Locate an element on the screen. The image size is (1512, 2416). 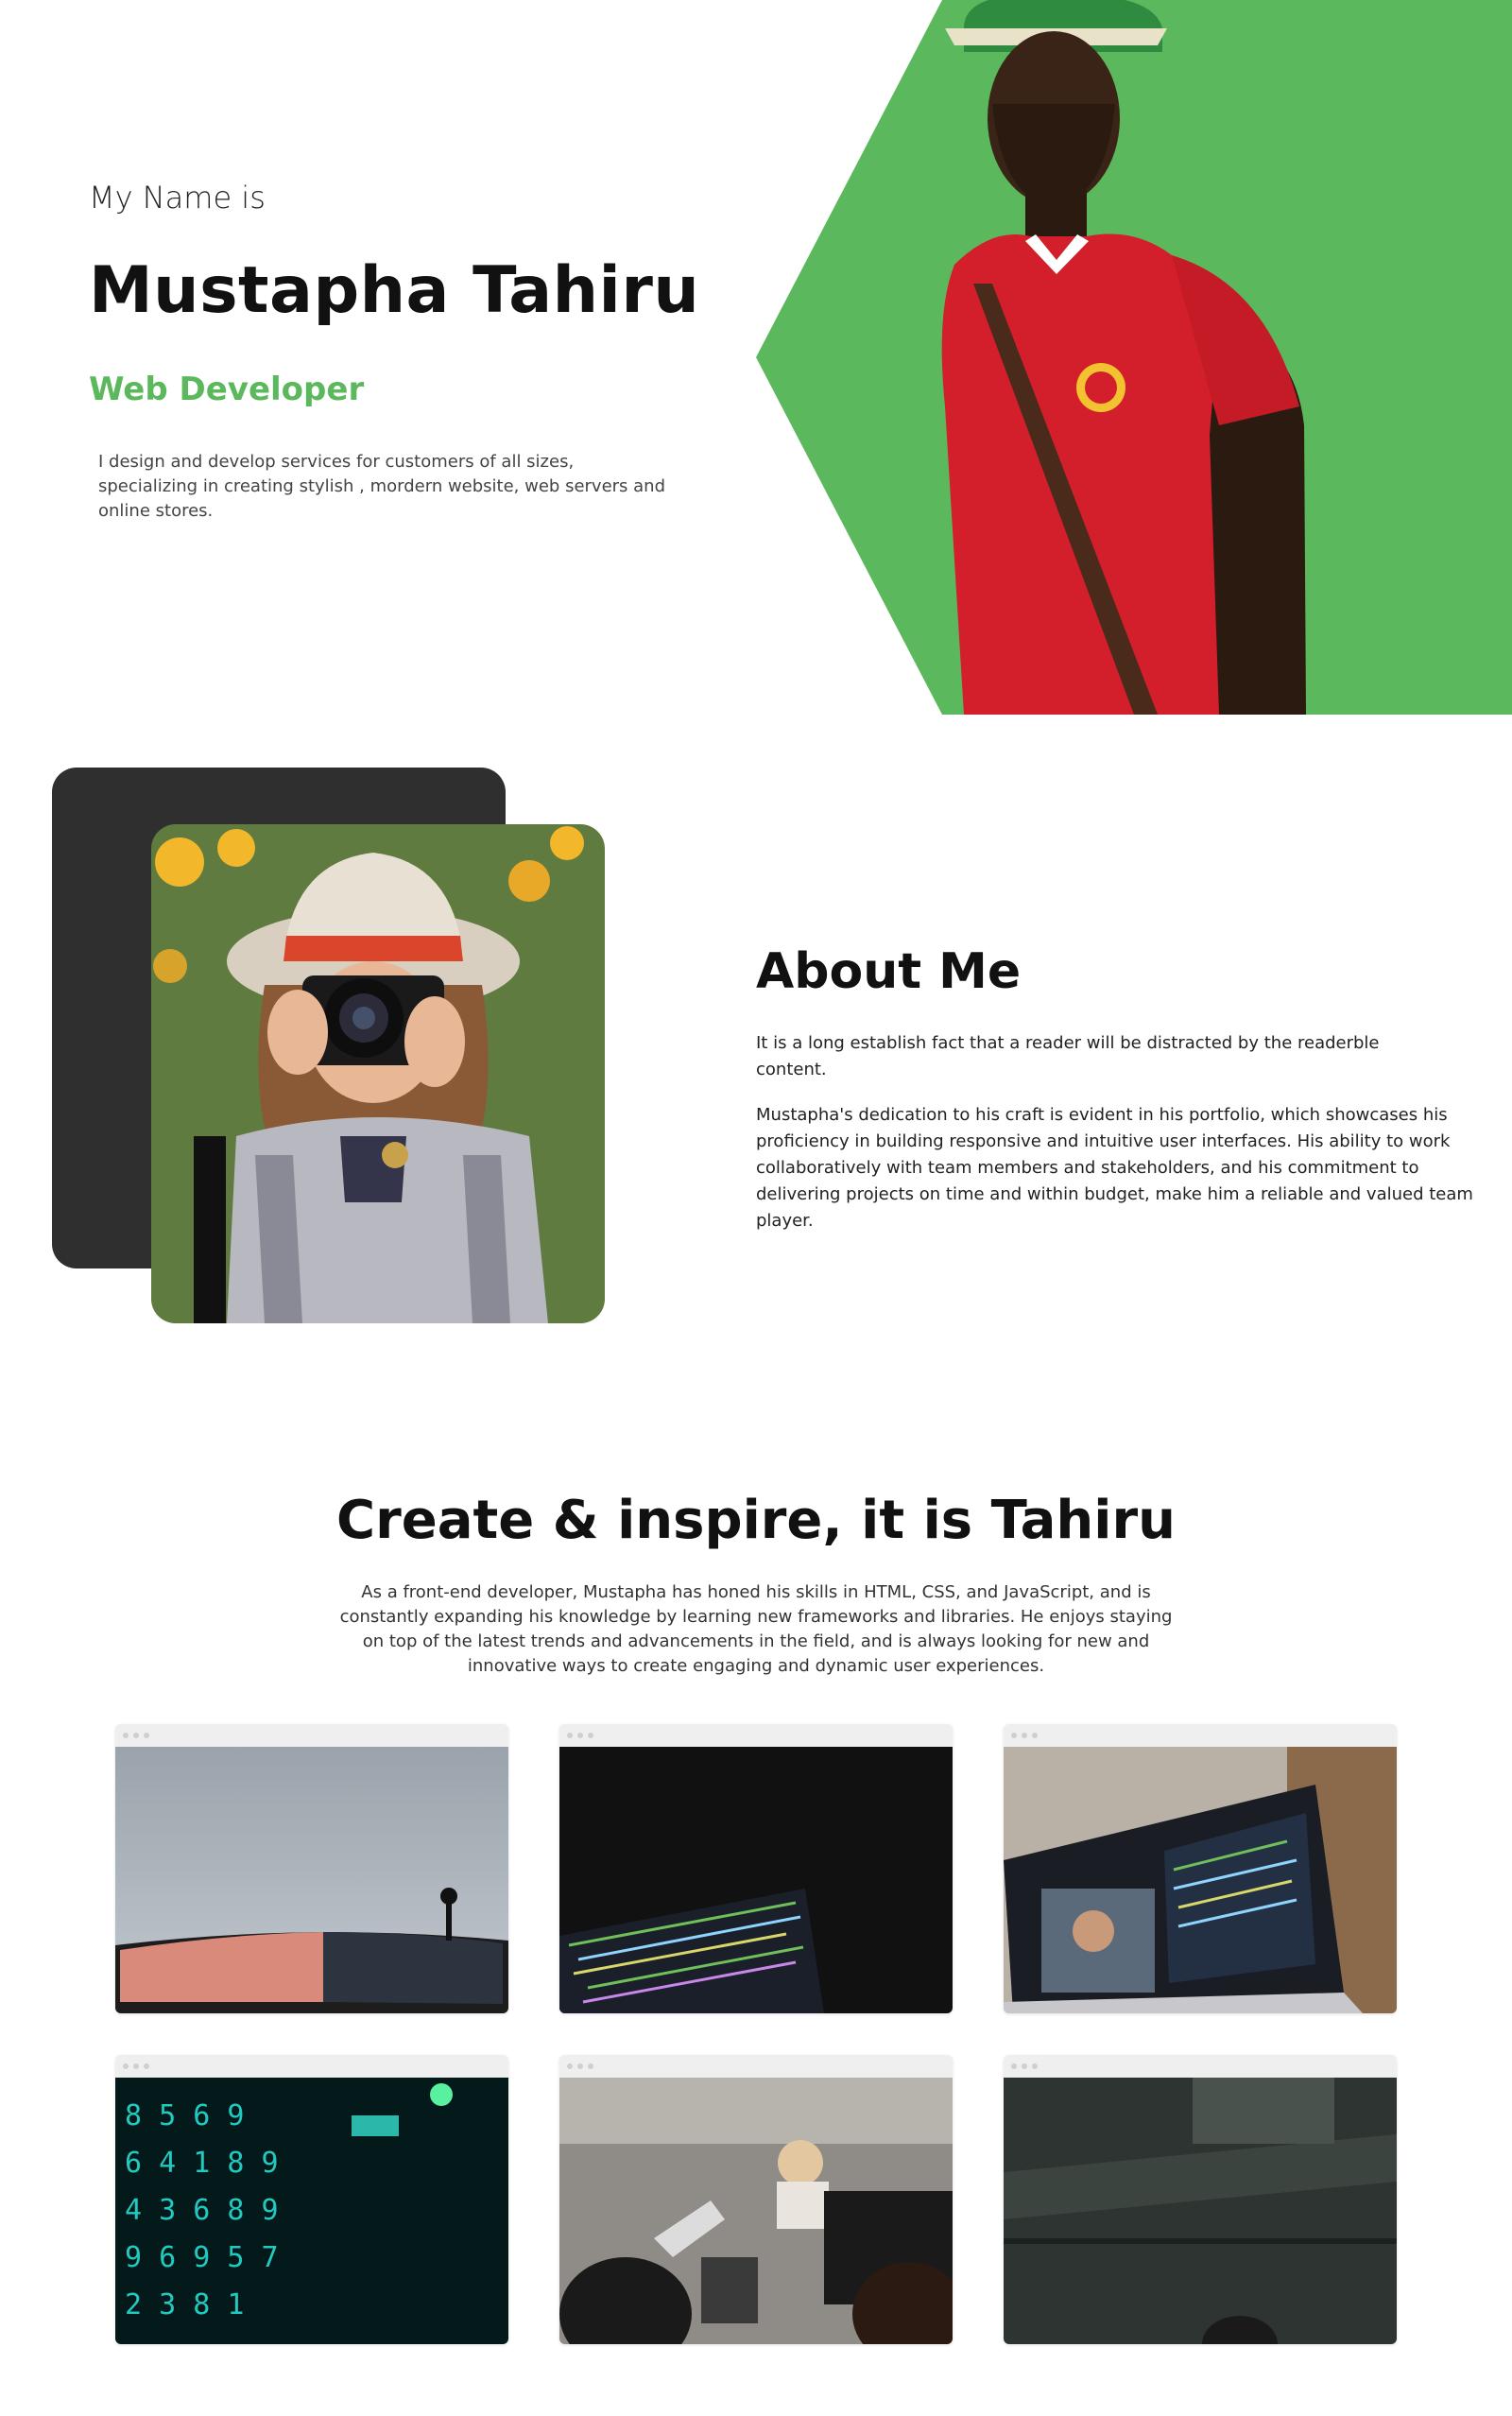
svg-text: 6 4 1 8 9 is located at coordinates (202, 2163).